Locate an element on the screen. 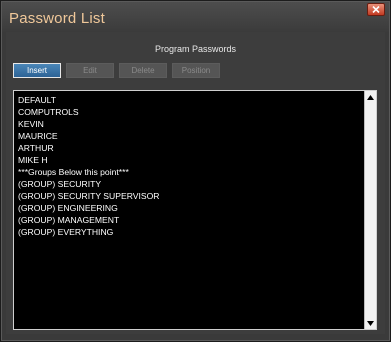  list-item: KEVIN is located at coordinates (89, 124).